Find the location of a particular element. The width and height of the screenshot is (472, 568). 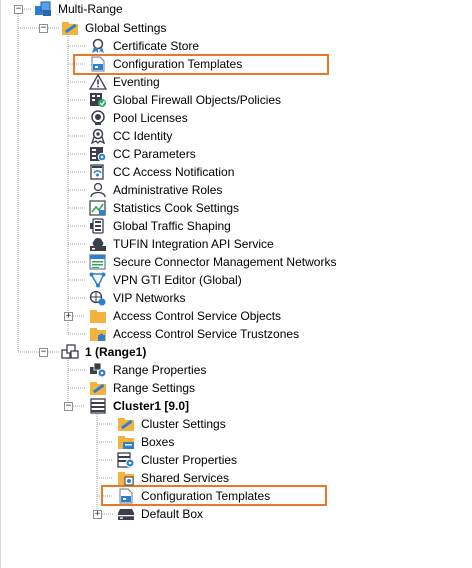

tree-node-label: CC Identity is located at coordinates (143, 136).